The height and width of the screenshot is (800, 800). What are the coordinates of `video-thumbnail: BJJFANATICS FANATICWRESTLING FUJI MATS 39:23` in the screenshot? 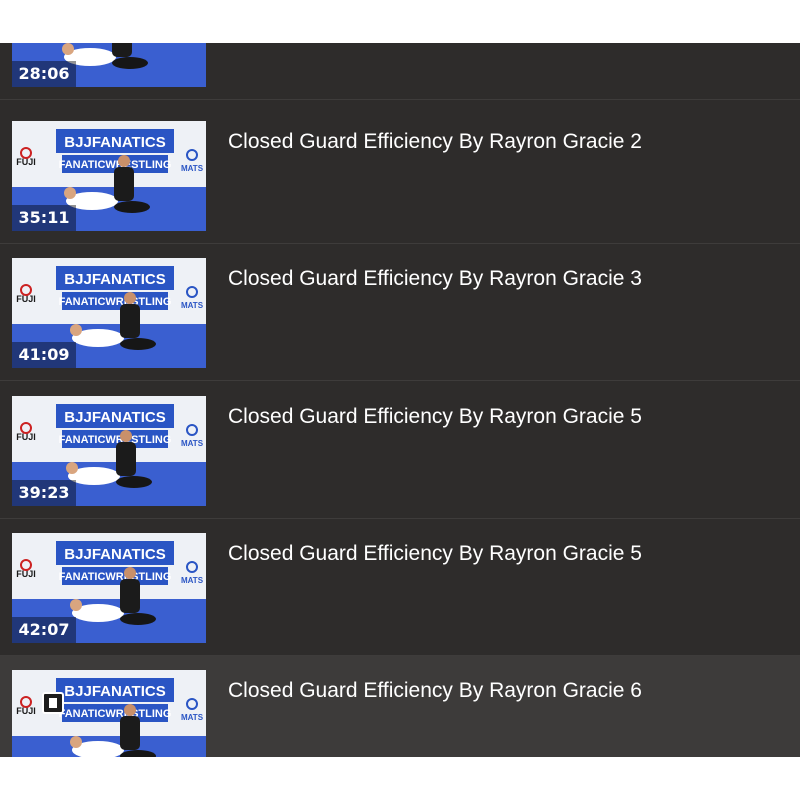 It's located at (109, 451).